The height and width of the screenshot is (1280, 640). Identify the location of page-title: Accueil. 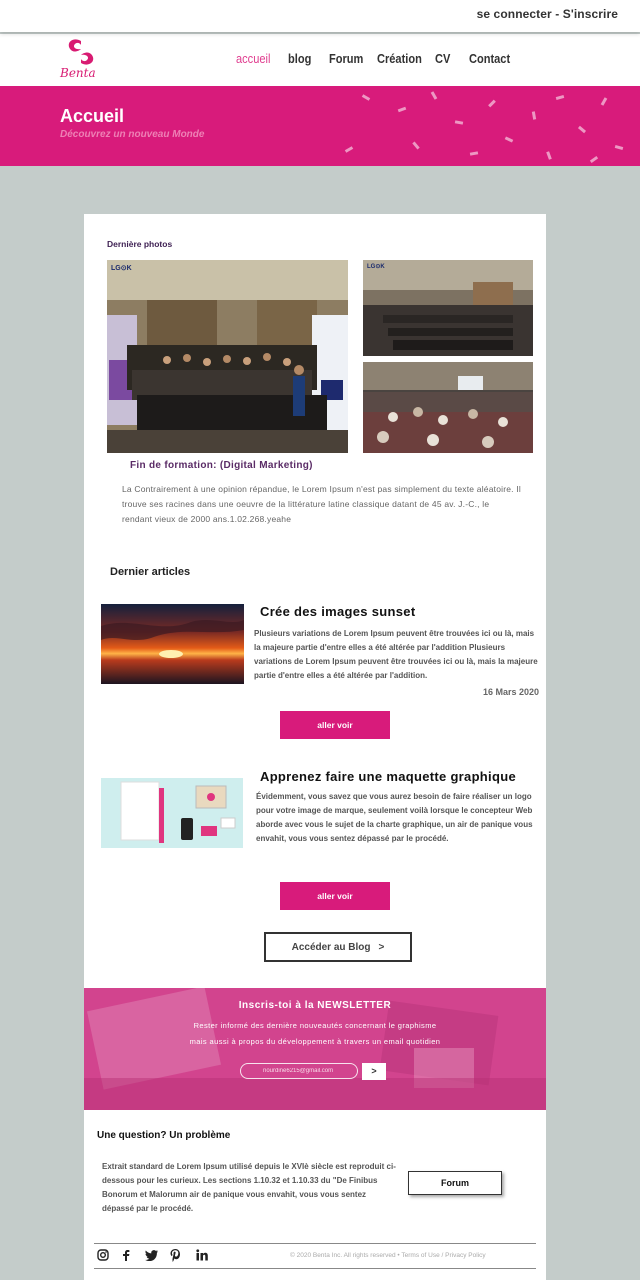
(92, 116).